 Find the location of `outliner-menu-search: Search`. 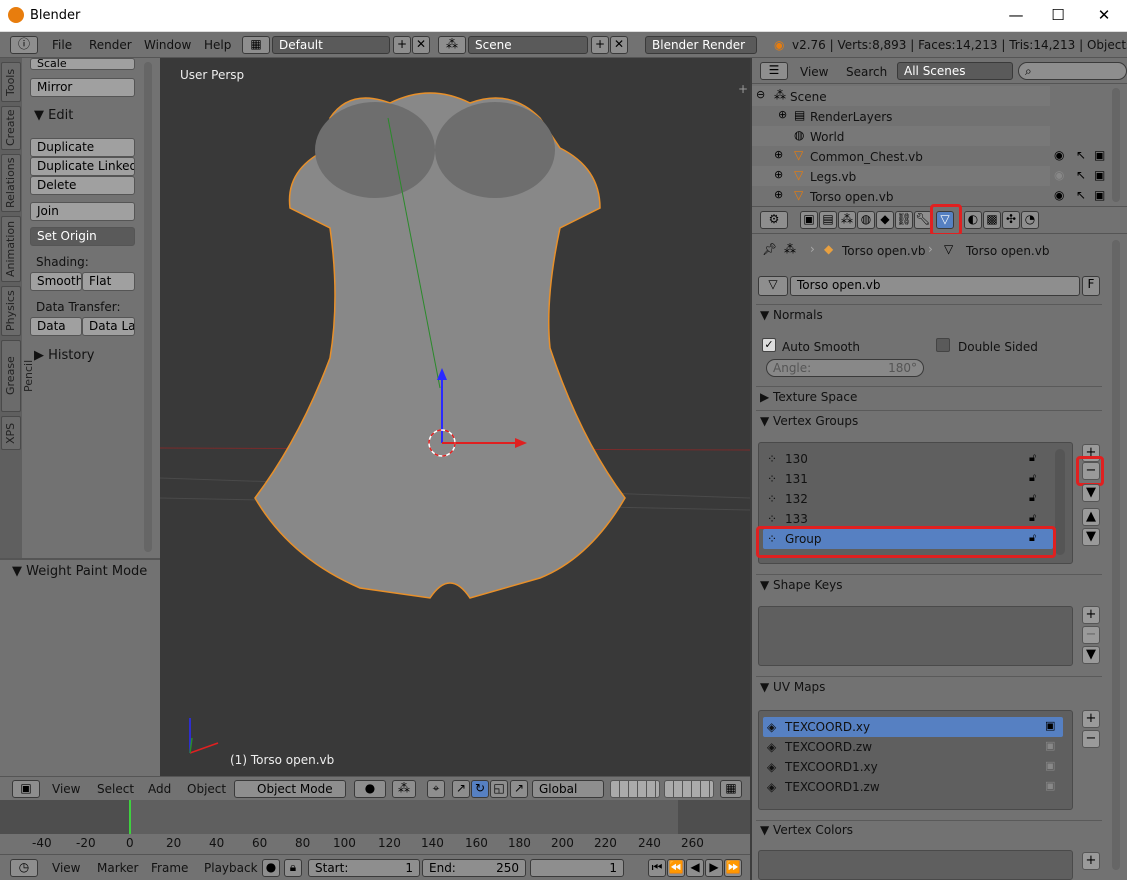

outliner-menu-search: Search is located at coordinates (866, 72).